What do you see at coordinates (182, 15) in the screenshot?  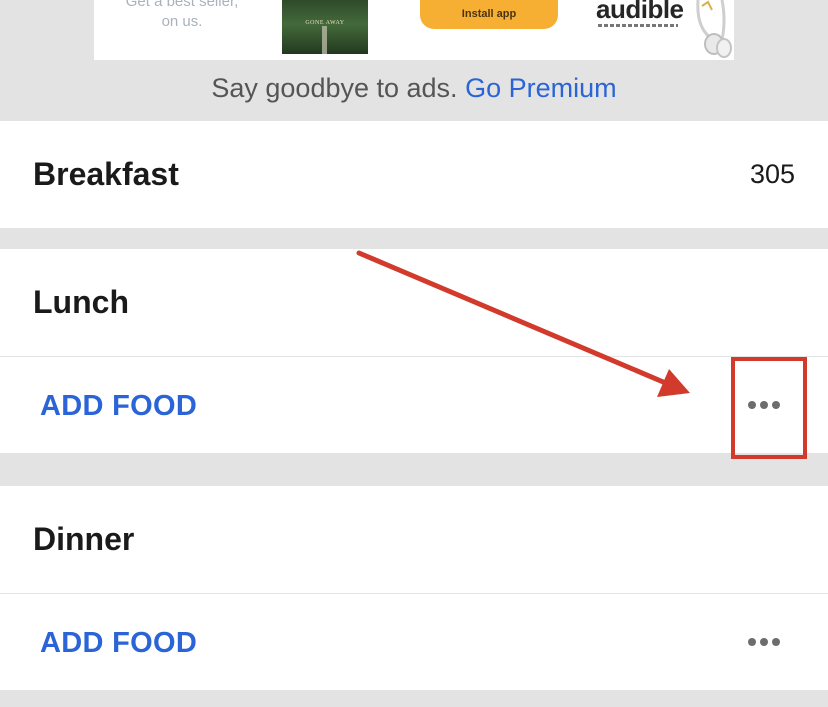 I see `ad-text: Get a best seller, on us.` at bounding box center [182, 15].